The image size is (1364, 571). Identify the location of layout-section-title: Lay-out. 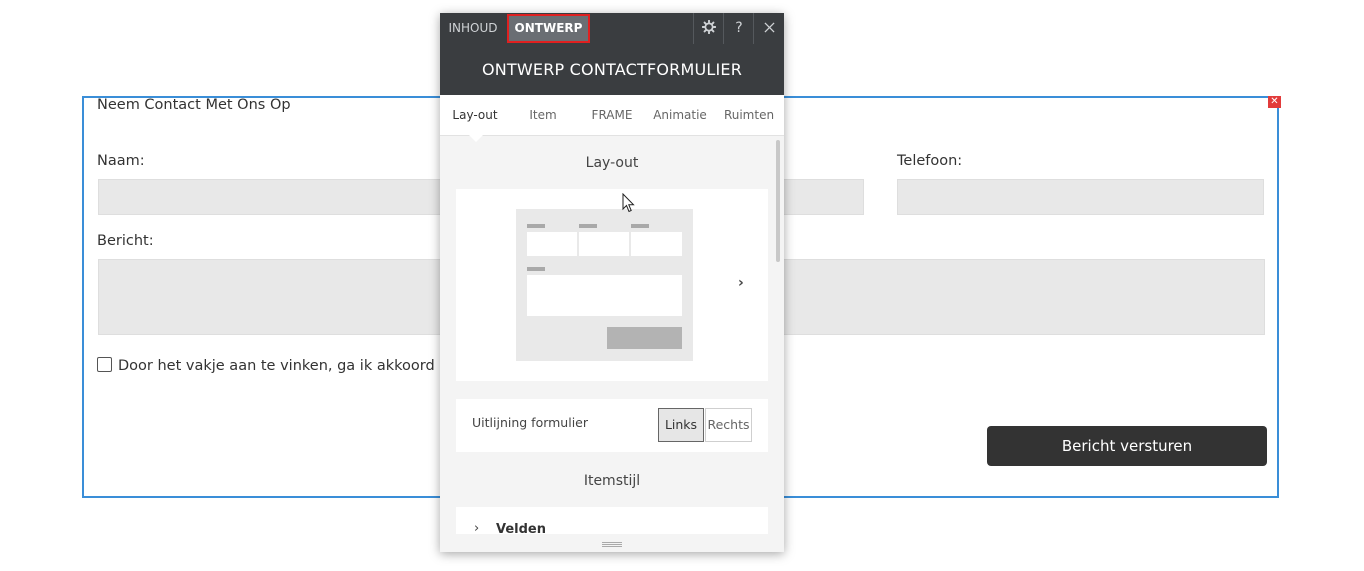
(612, 163).